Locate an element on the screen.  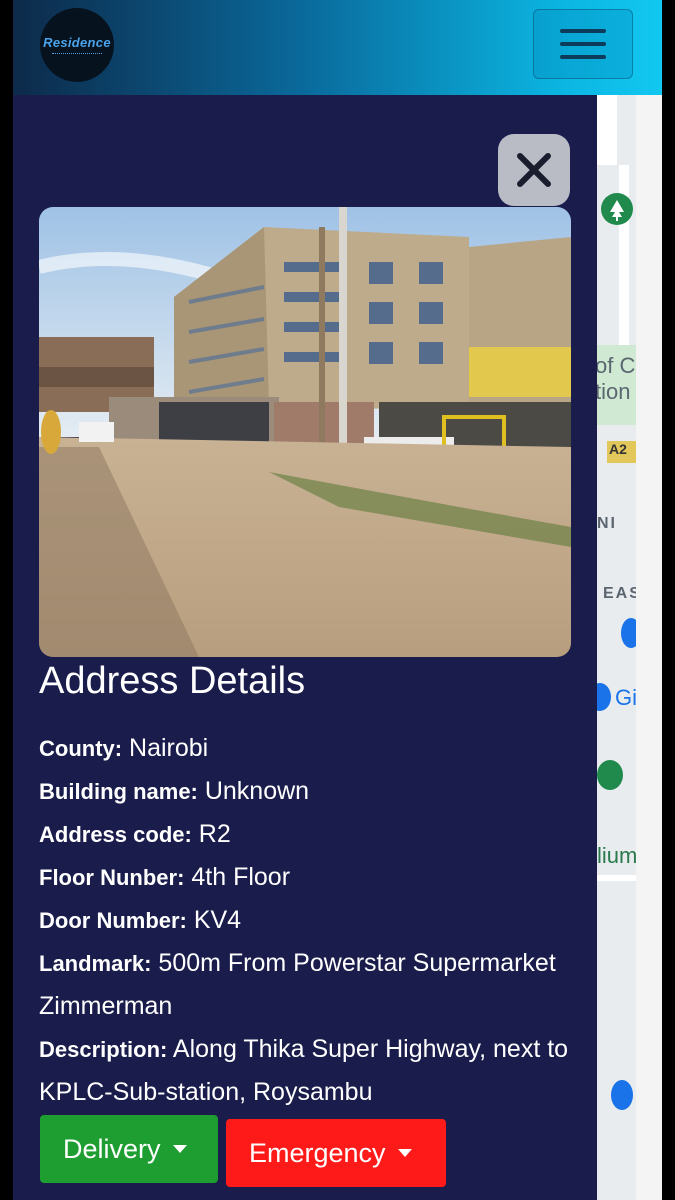
detail-value: 4th Floor is located at coordinates (237, 877).